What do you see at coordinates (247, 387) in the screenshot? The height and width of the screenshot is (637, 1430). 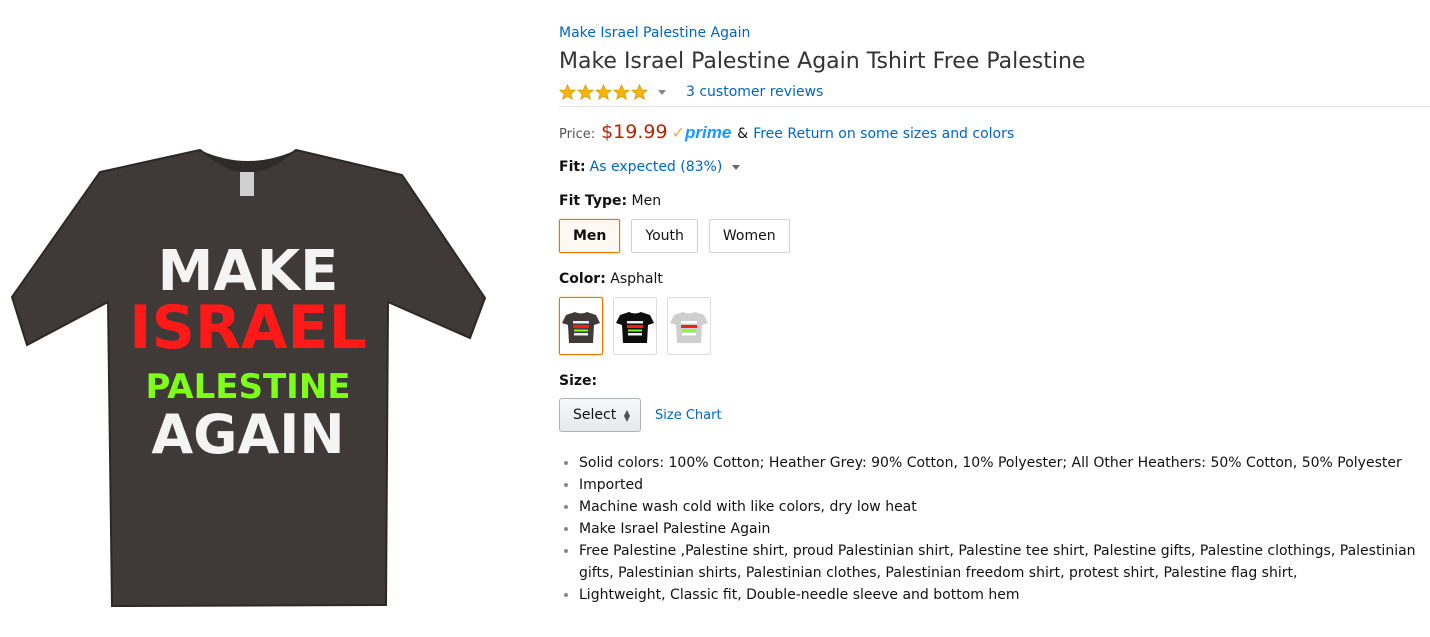 I see `print-line-palestine: PALESTINE` at bounding box center [247, 387].